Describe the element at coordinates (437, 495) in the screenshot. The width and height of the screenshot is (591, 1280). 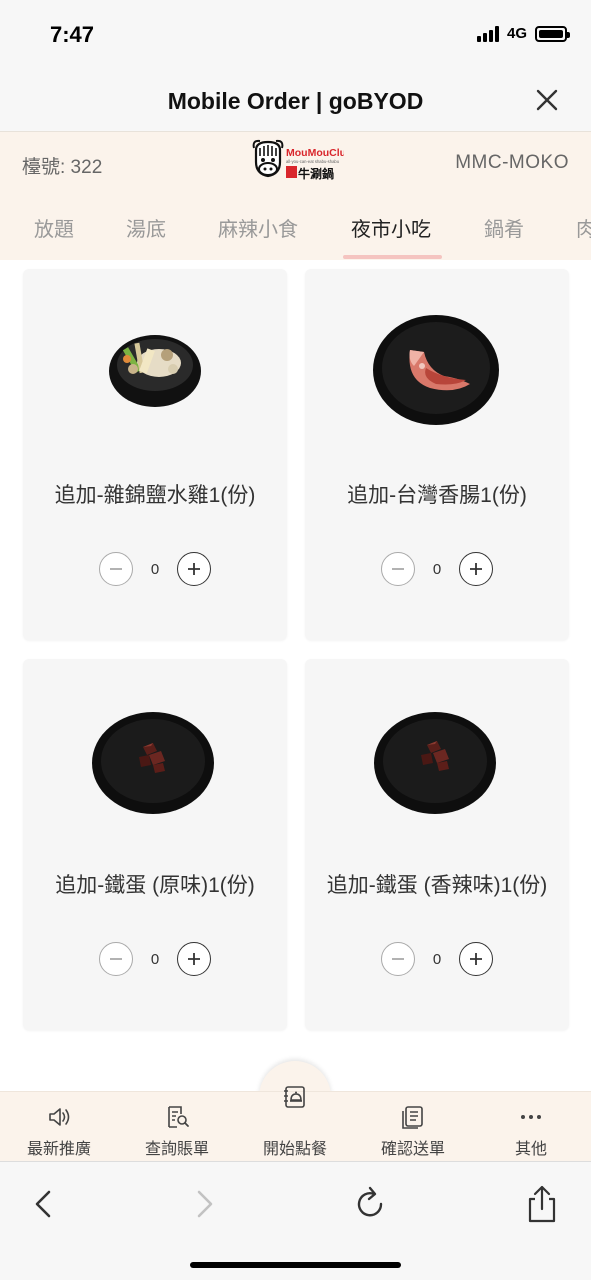
I see `item-name: 追加-台灣香腸1(份)` at that location.